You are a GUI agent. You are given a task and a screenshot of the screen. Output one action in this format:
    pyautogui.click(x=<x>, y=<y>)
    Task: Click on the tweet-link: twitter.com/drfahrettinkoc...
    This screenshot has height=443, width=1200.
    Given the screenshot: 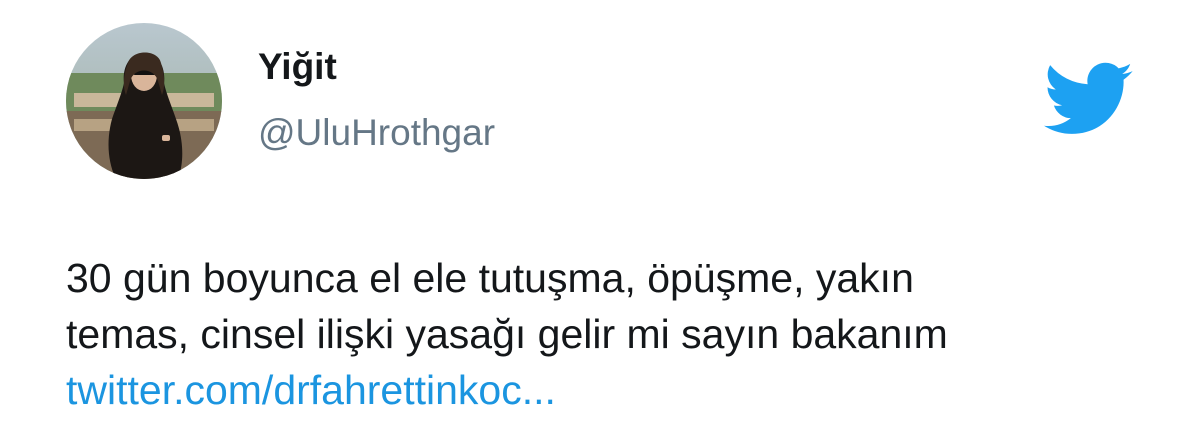 What is the action you would take?
    pyautogui.click(x=311, y=390)
    